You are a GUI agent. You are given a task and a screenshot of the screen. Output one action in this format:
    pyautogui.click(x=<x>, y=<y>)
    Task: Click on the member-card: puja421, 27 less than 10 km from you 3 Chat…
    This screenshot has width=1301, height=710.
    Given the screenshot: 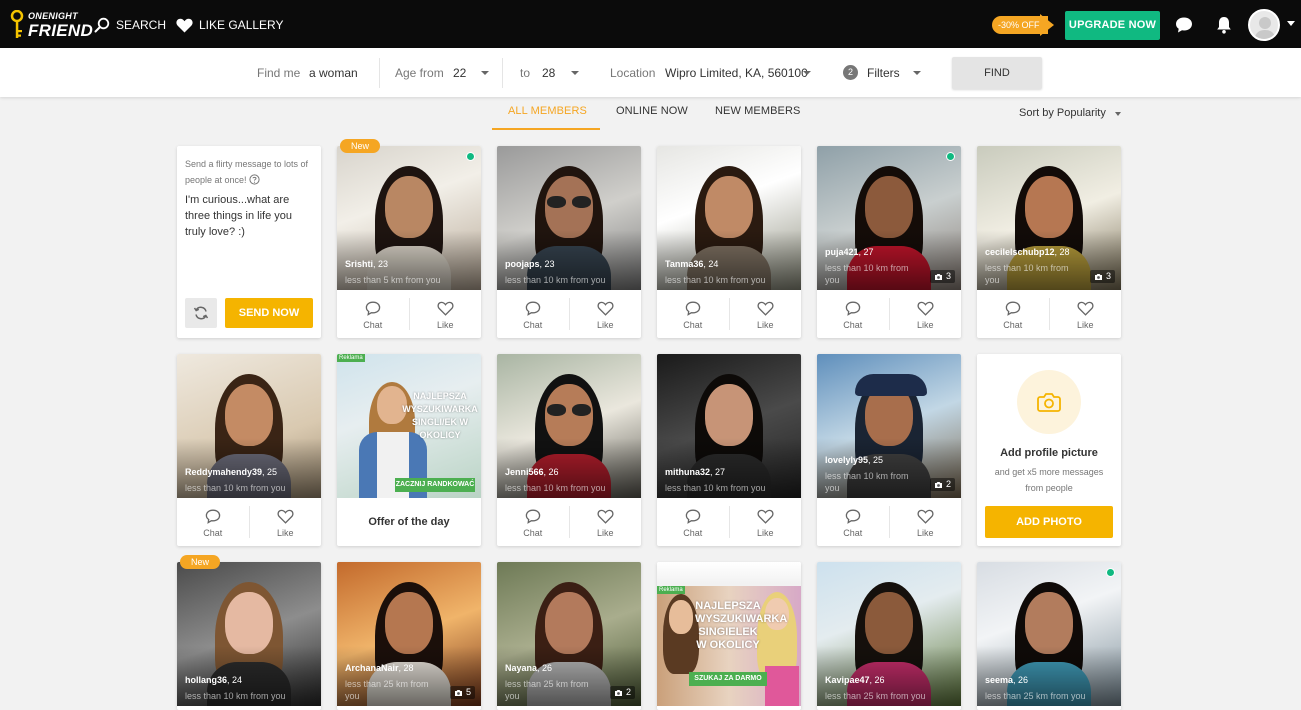 What is the action you would take?
    pyautogui.click(x=889, y=242)
    